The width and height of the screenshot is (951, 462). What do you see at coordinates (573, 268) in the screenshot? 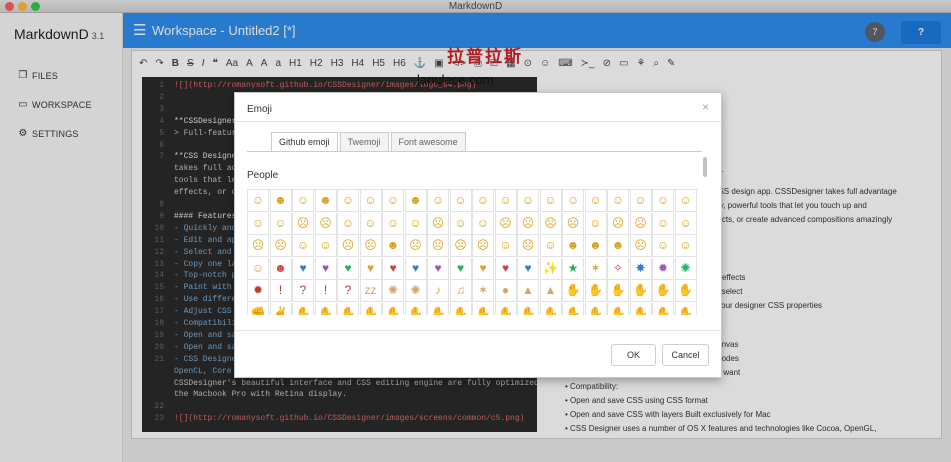
I see `emoji-cell: ★` at bounding box center [573, 268].